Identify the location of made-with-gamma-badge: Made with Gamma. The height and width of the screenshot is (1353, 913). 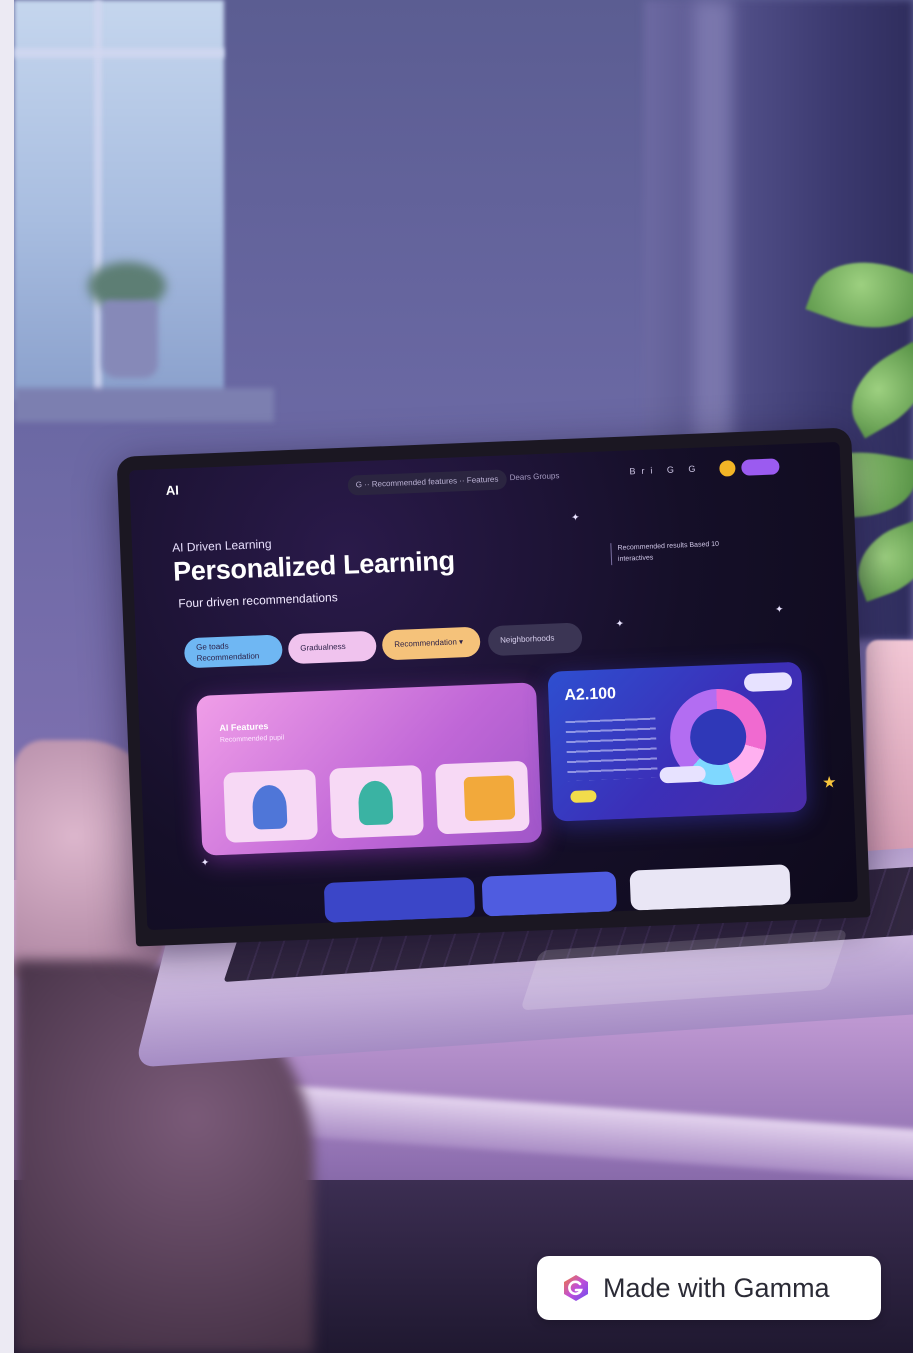
(709, 1288).